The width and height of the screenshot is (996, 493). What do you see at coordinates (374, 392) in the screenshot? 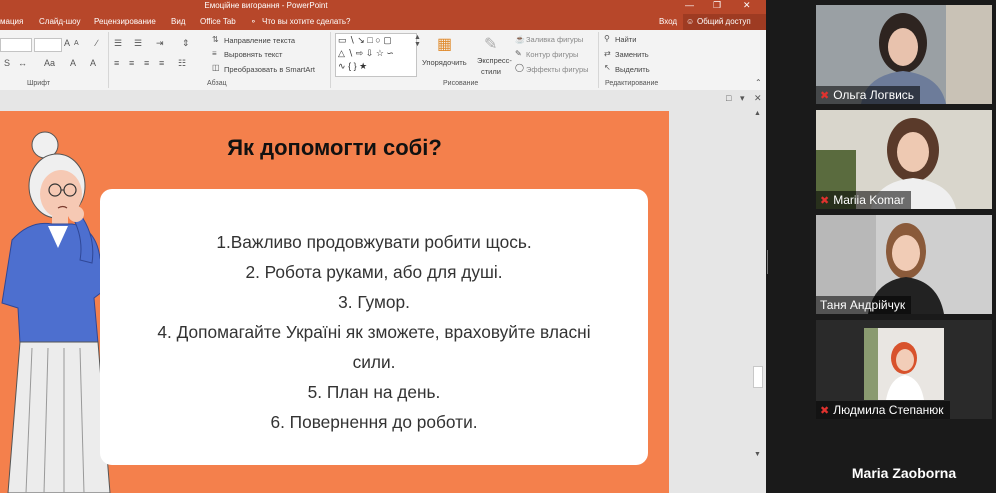
I see `list-item: 5. План на день.` at bounding box center [374, 392].